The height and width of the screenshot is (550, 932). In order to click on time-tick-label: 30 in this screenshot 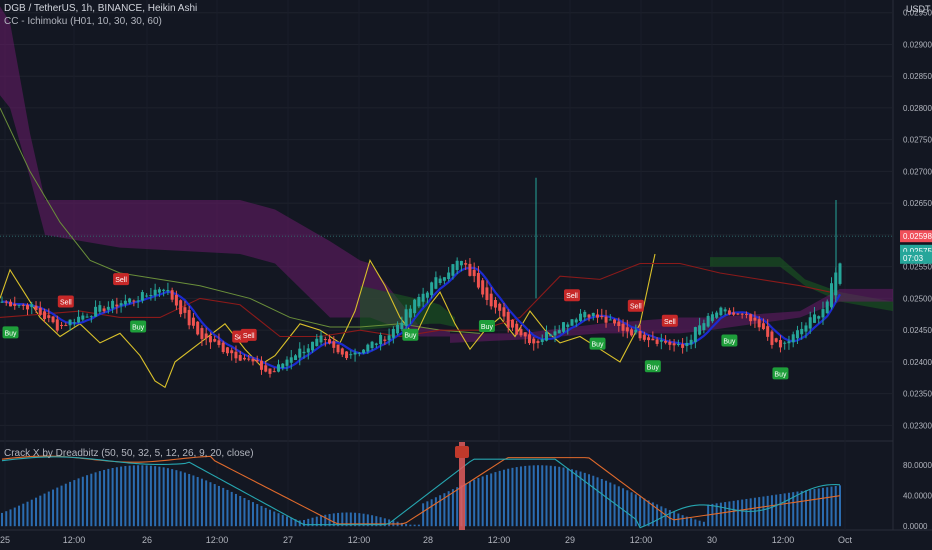, I will do `click(712, 540)`.